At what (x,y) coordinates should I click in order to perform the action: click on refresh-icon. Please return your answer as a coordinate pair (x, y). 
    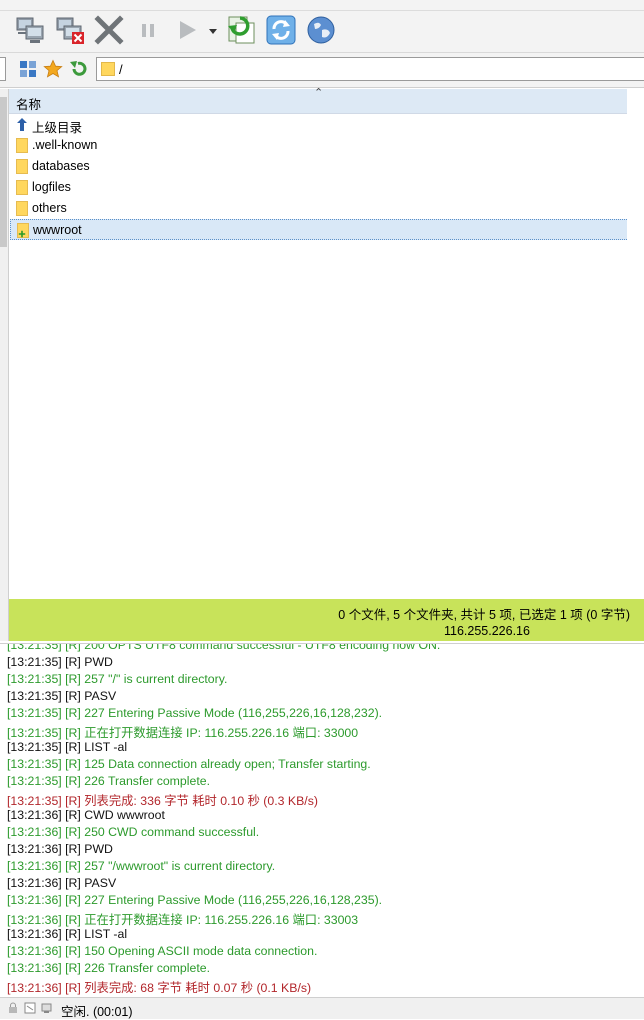
    Looking at the image, I should click on (281, 30).